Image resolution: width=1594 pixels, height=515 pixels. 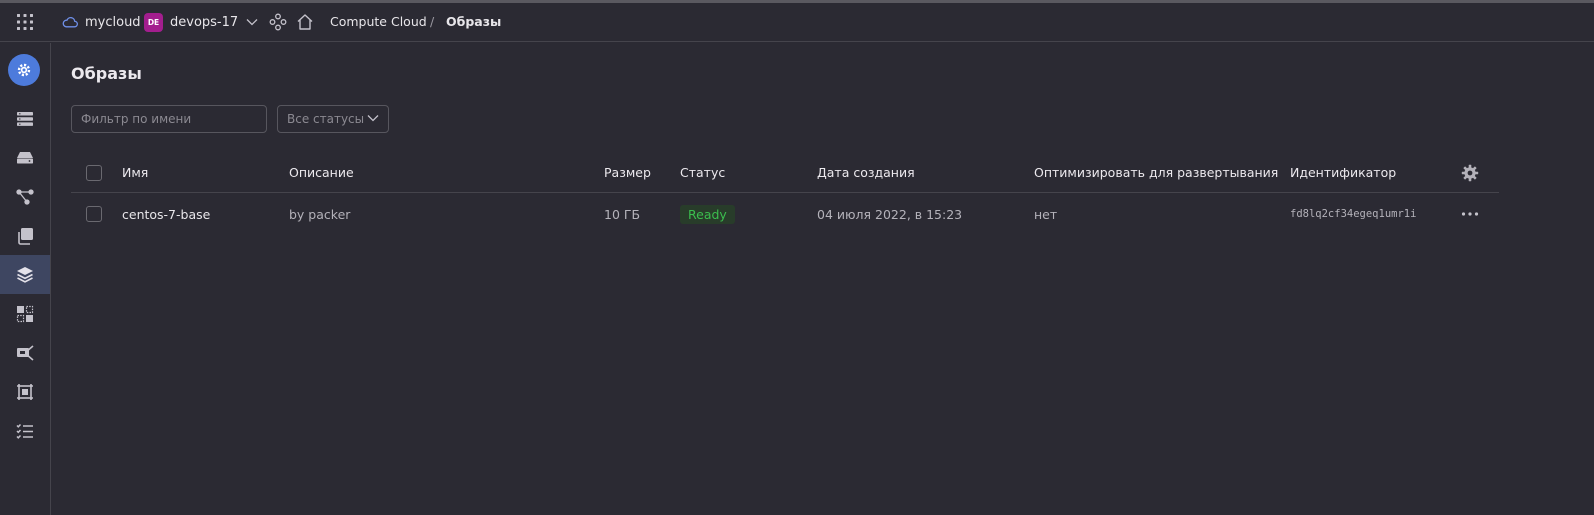 I want to click on placement-icon, so click(x=25, y=314).